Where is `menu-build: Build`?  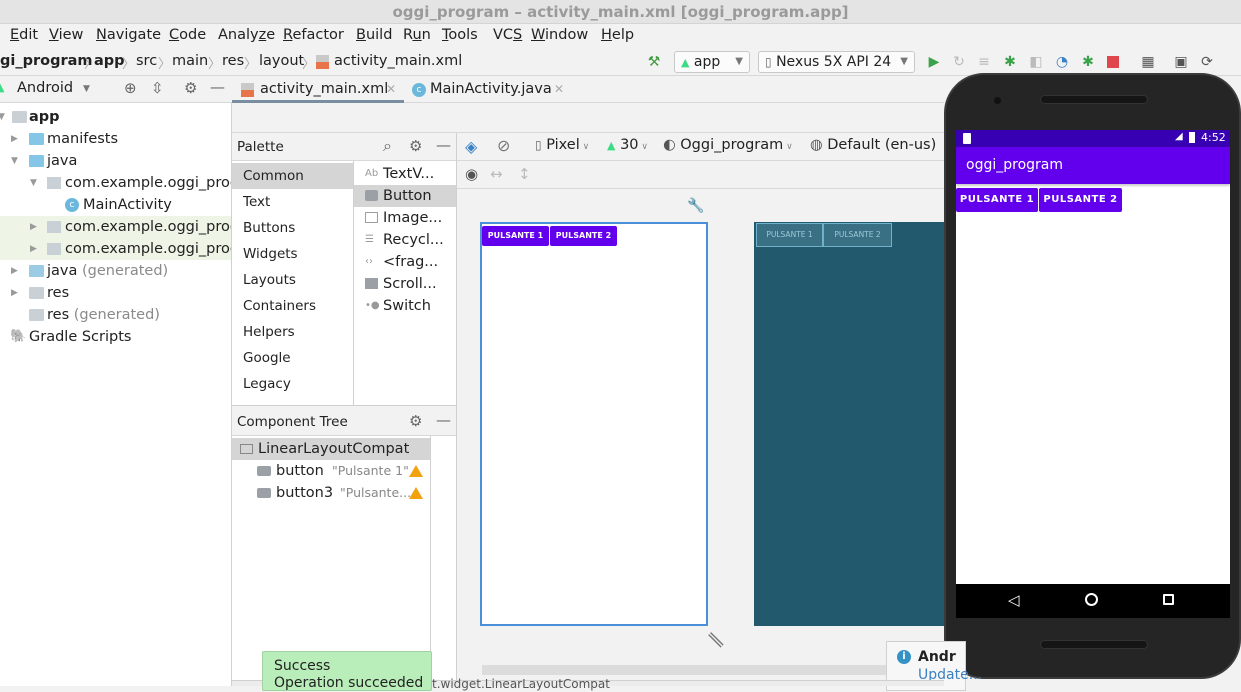
menu-build: Build is located at coordinates (374, 35).